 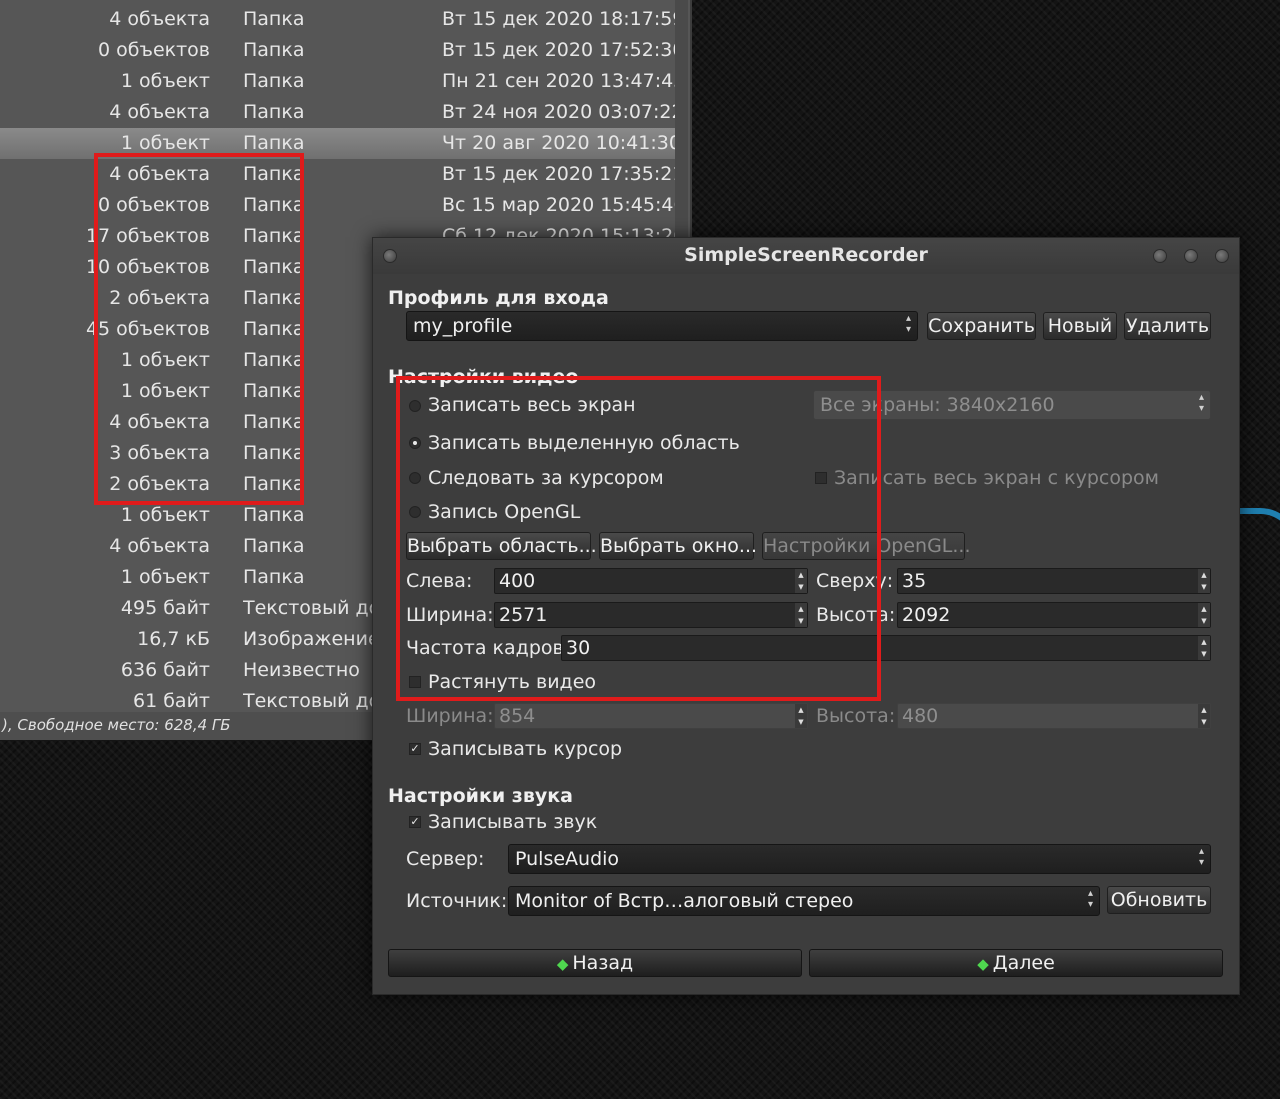 What do you see at coordinates (981, 326) in the screenshot?
I see `save-profile-button: Сохранить` at bounding box center [981, 326].